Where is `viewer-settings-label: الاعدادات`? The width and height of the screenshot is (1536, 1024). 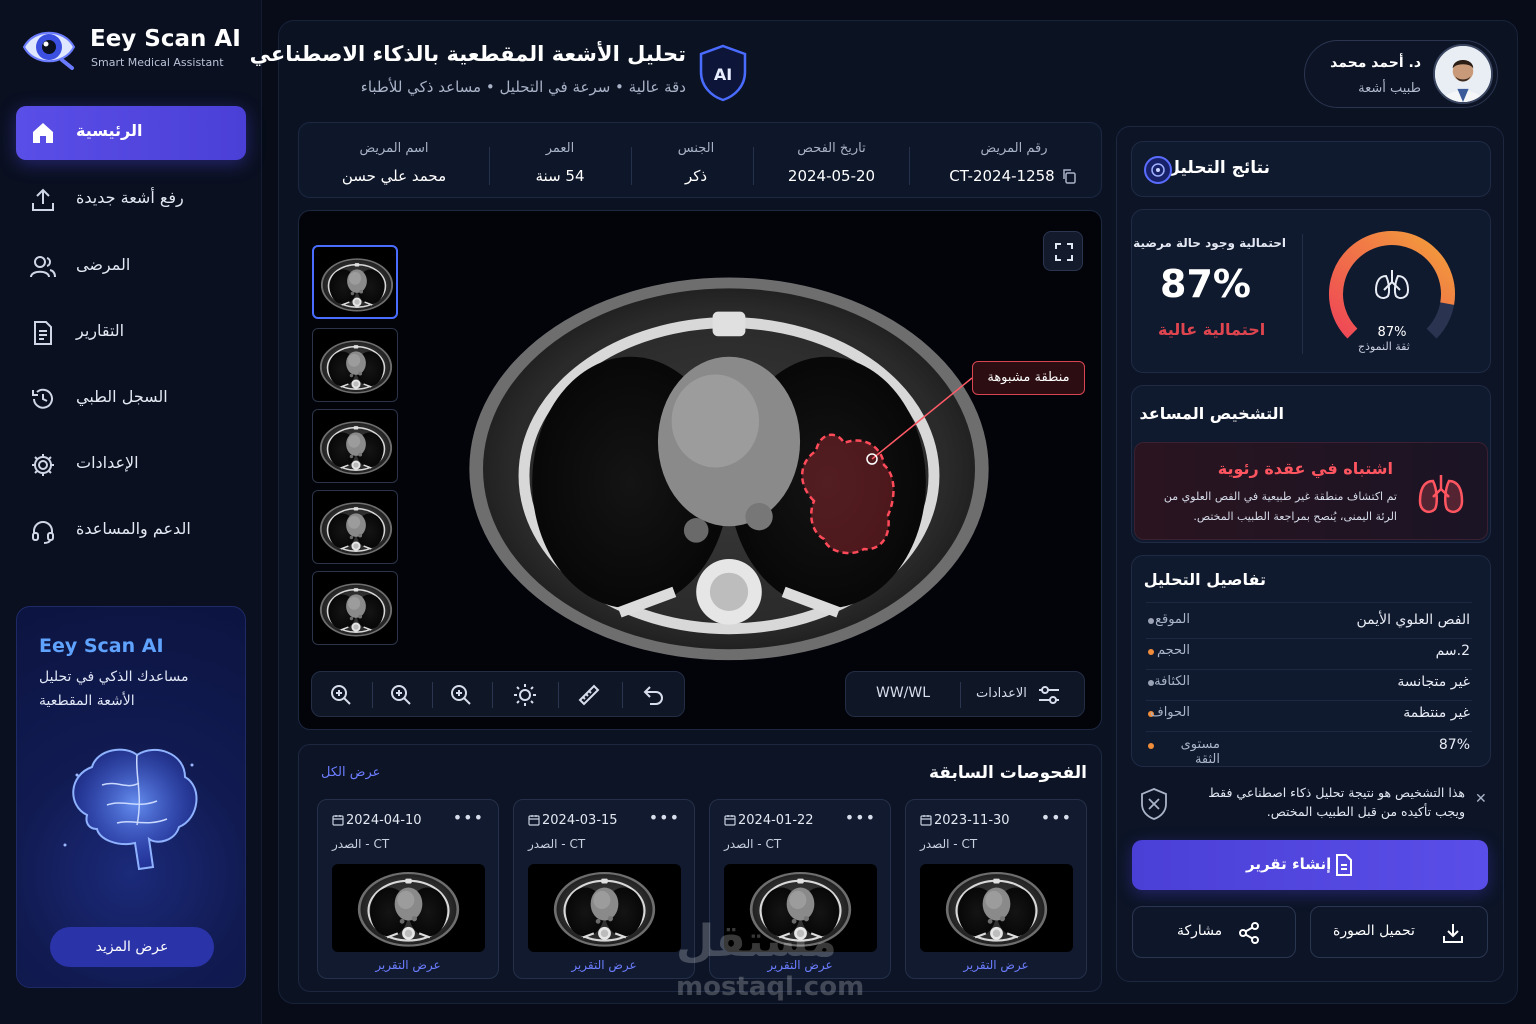 viewer-settings-label: الاعدادات is located at coordinates (1001, 693).